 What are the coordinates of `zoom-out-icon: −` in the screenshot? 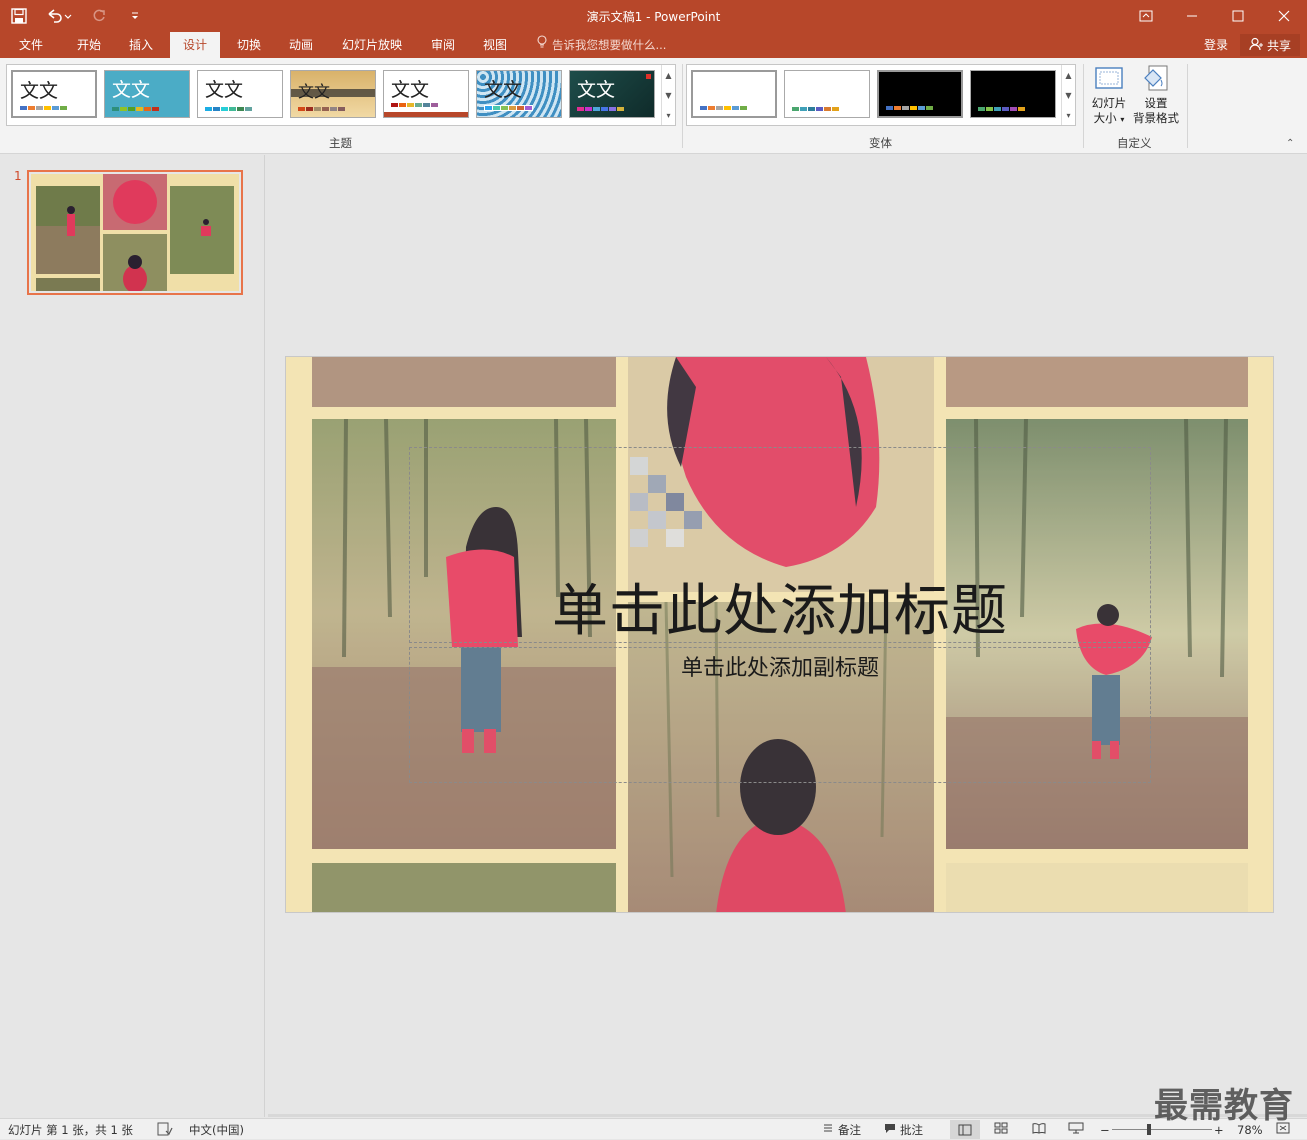 It's located at (1105, 1130).